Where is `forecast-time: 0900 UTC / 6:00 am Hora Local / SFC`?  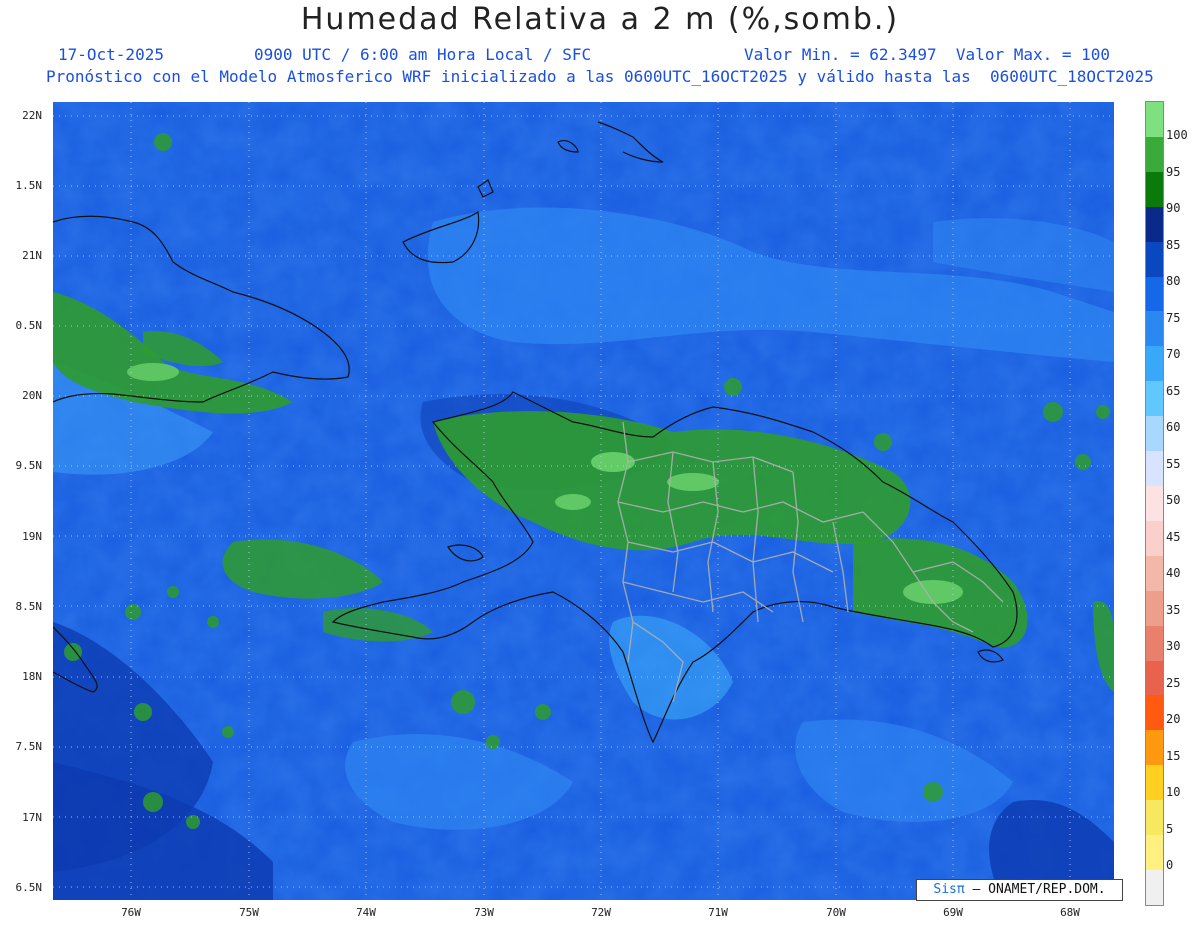
forecast-time: 0900 UTC / 6:00 am Hora Local / SFC is located at coordinates (423, 54).